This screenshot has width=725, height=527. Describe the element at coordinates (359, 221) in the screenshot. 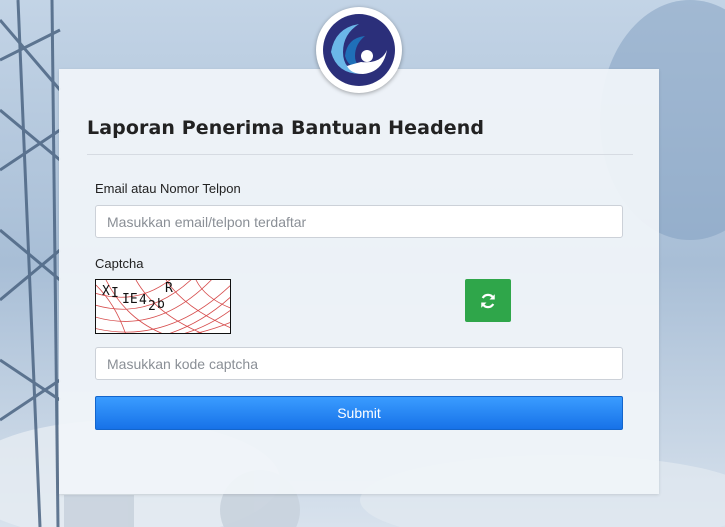

I see `email-field` at that location.